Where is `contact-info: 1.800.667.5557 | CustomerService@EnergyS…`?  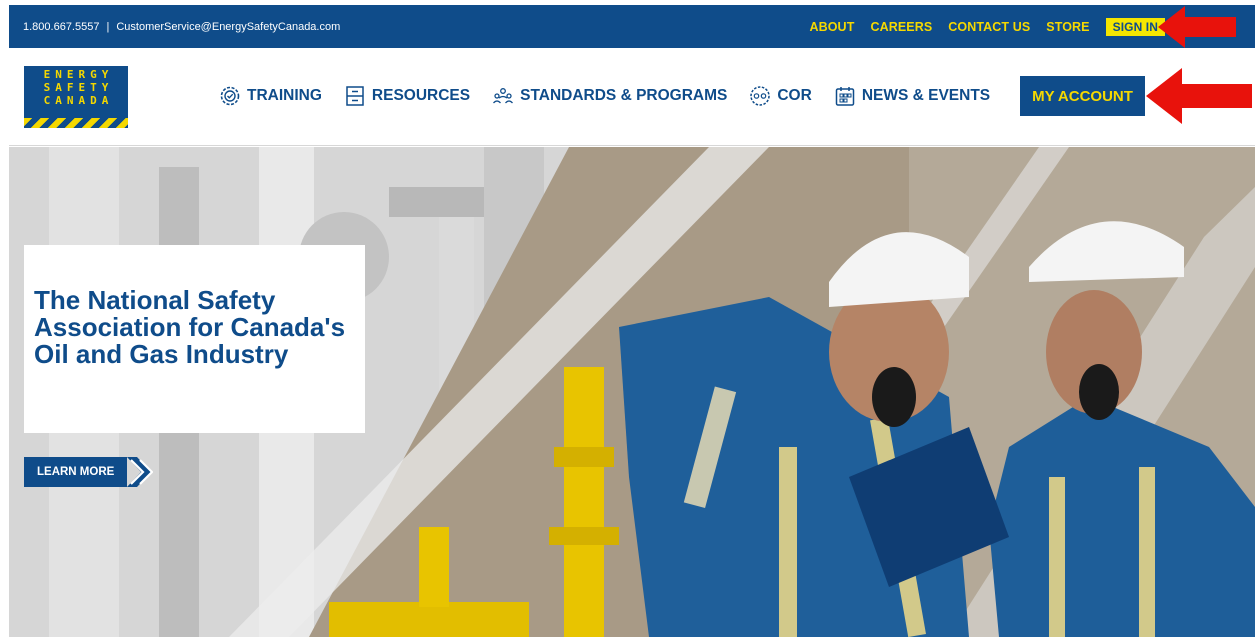
contact-info: 1.800.667.5557 | CustomerService@EnergyS… is located at coordinates (181, 27).